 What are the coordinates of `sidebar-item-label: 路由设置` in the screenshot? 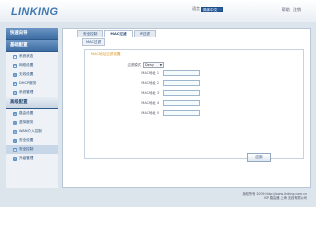 It's located at (26, 113).